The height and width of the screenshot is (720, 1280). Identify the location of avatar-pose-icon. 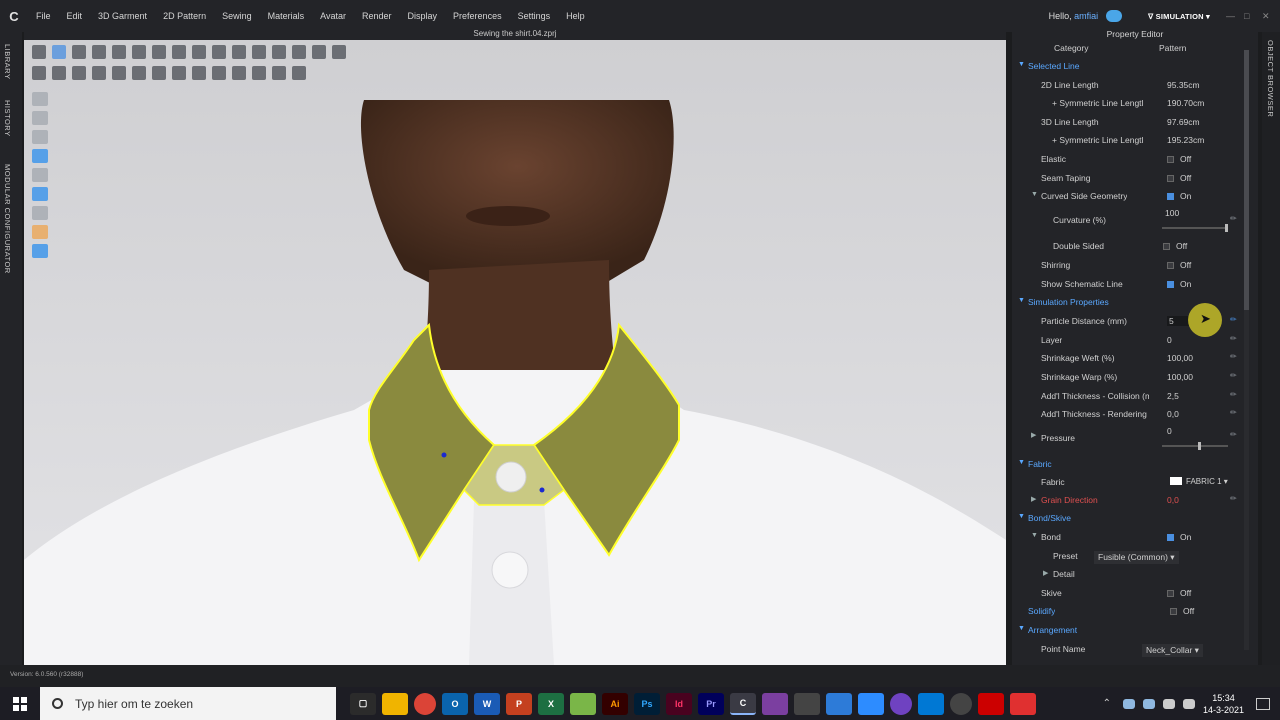
(39, 73).